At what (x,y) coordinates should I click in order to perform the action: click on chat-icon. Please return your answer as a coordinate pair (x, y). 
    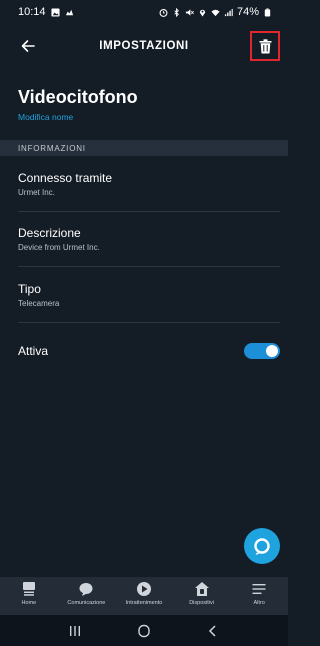
    Looking at the image, I should click on (86, 589).